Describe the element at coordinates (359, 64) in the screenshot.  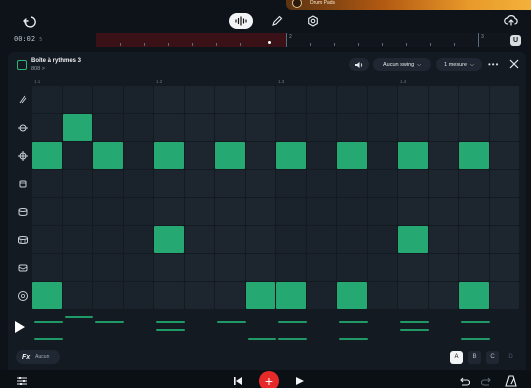
I see `preview-sound-button` at that location.